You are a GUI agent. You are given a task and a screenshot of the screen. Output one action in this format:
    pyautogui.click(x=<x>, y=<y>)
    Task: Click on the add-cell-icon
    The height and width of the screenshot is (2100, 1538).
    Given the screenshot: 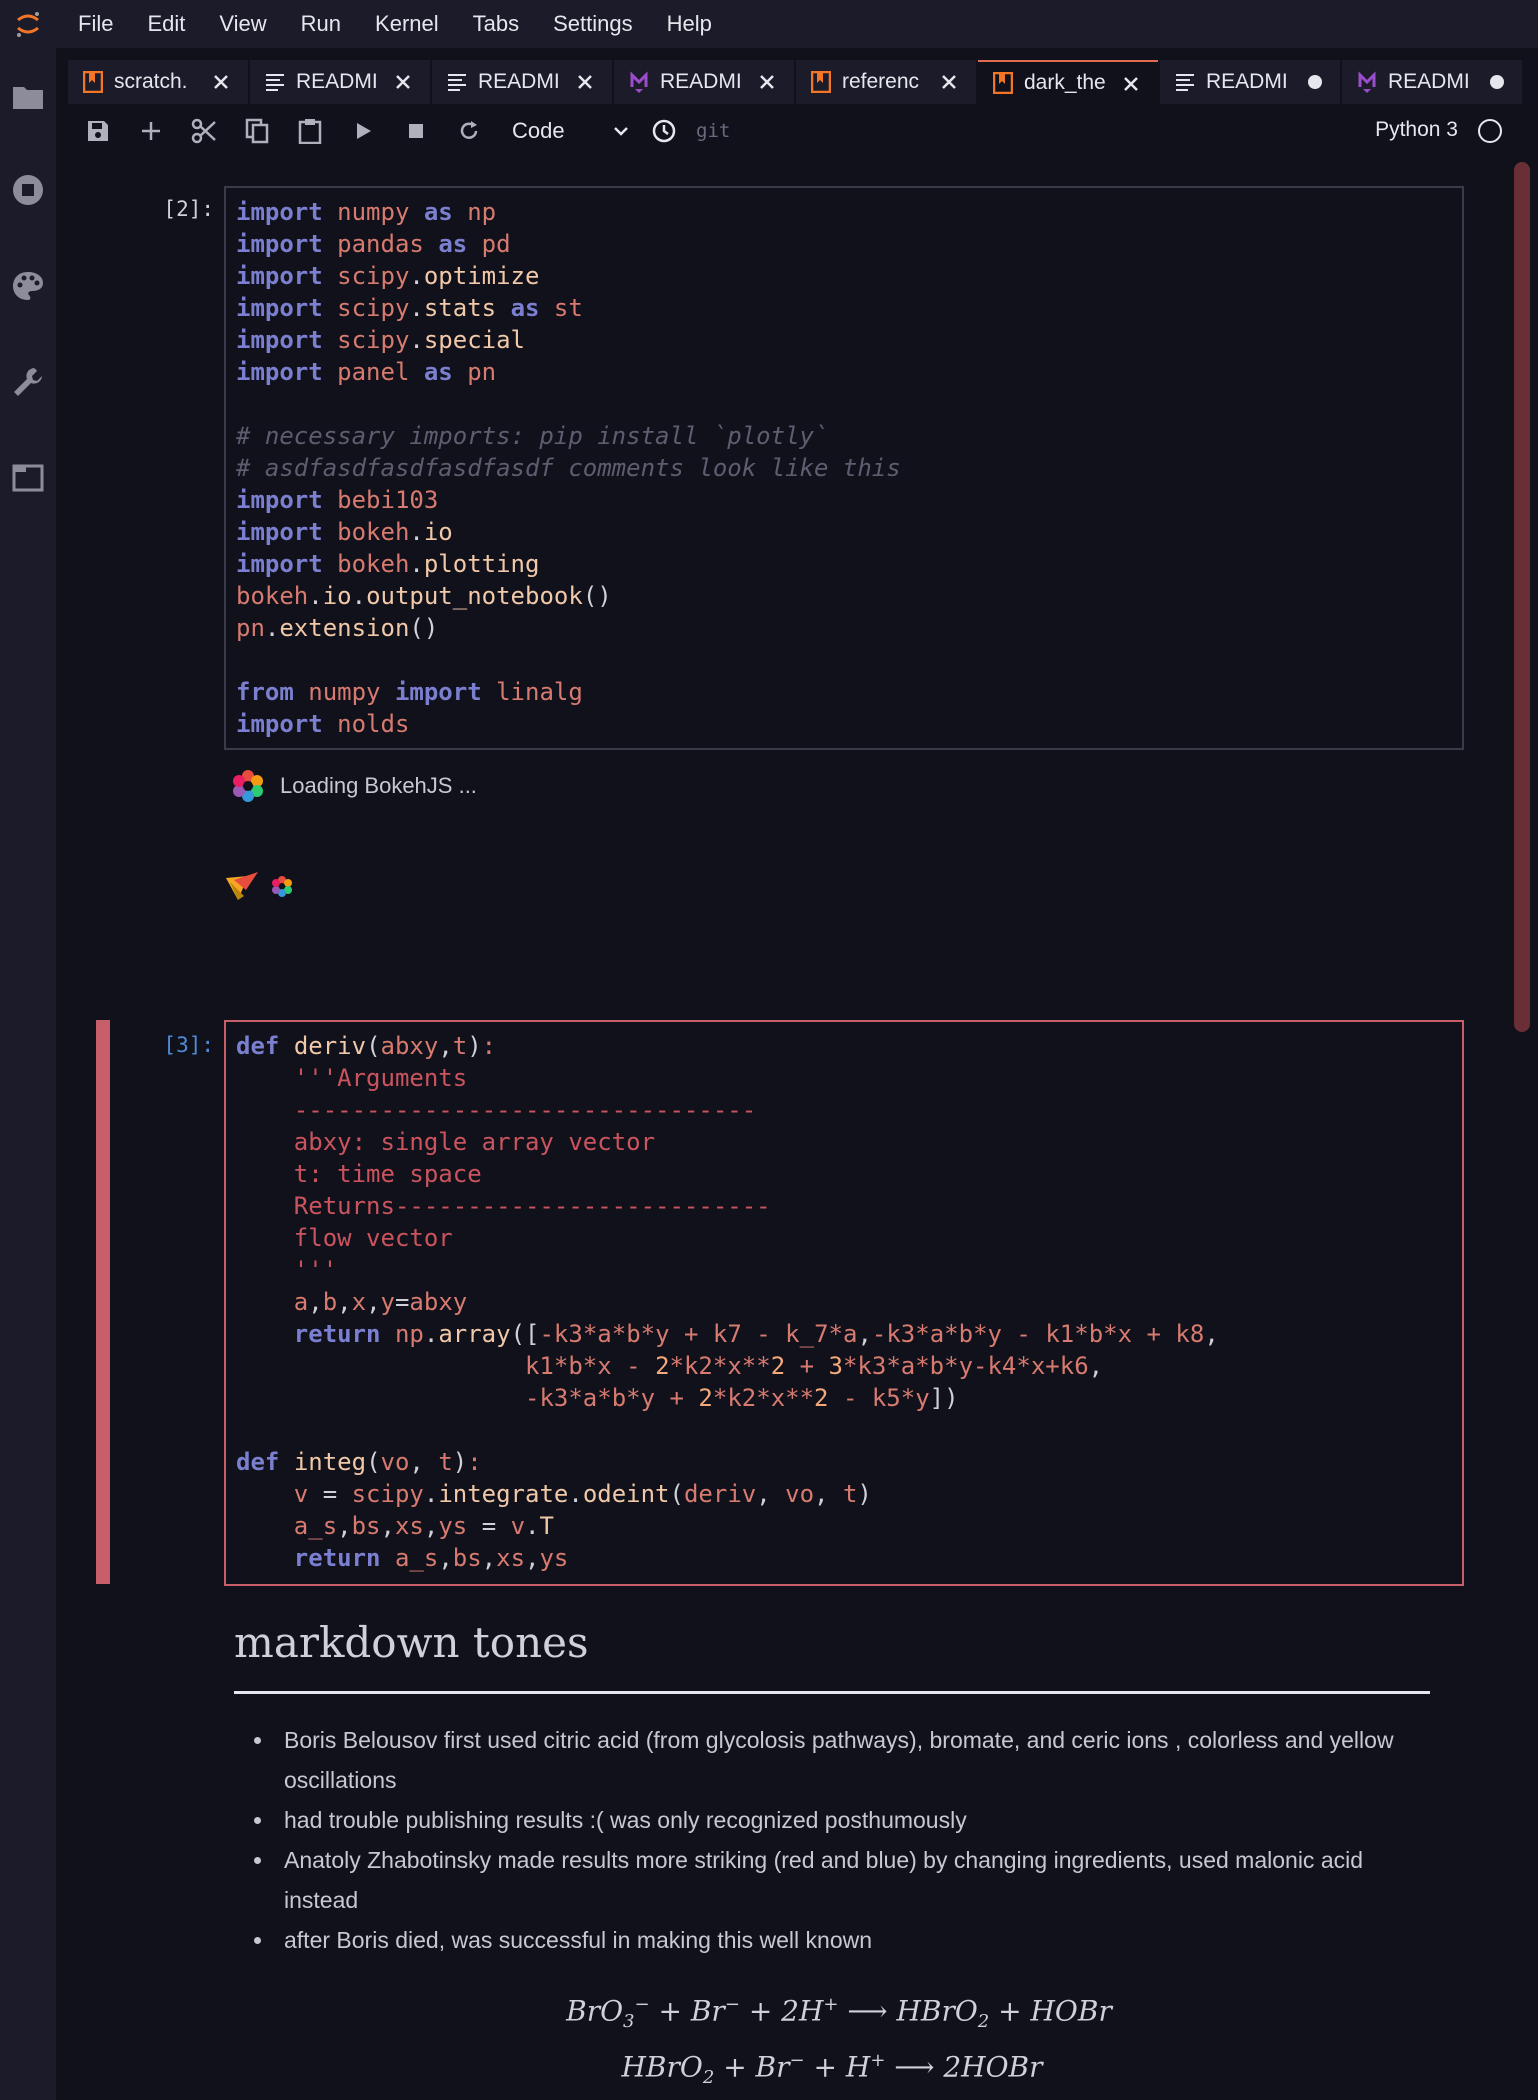 What is the action you would take?
    pyautogui.click(x=151, y=131)
    